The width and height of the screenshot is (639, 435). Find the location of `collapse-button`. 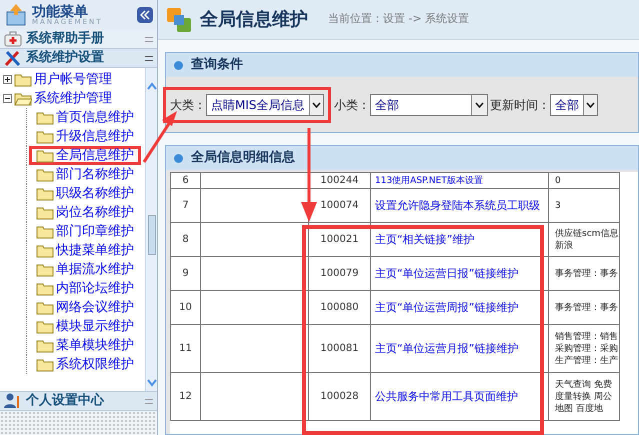

collapse-button is located at coordinates (145, 15).